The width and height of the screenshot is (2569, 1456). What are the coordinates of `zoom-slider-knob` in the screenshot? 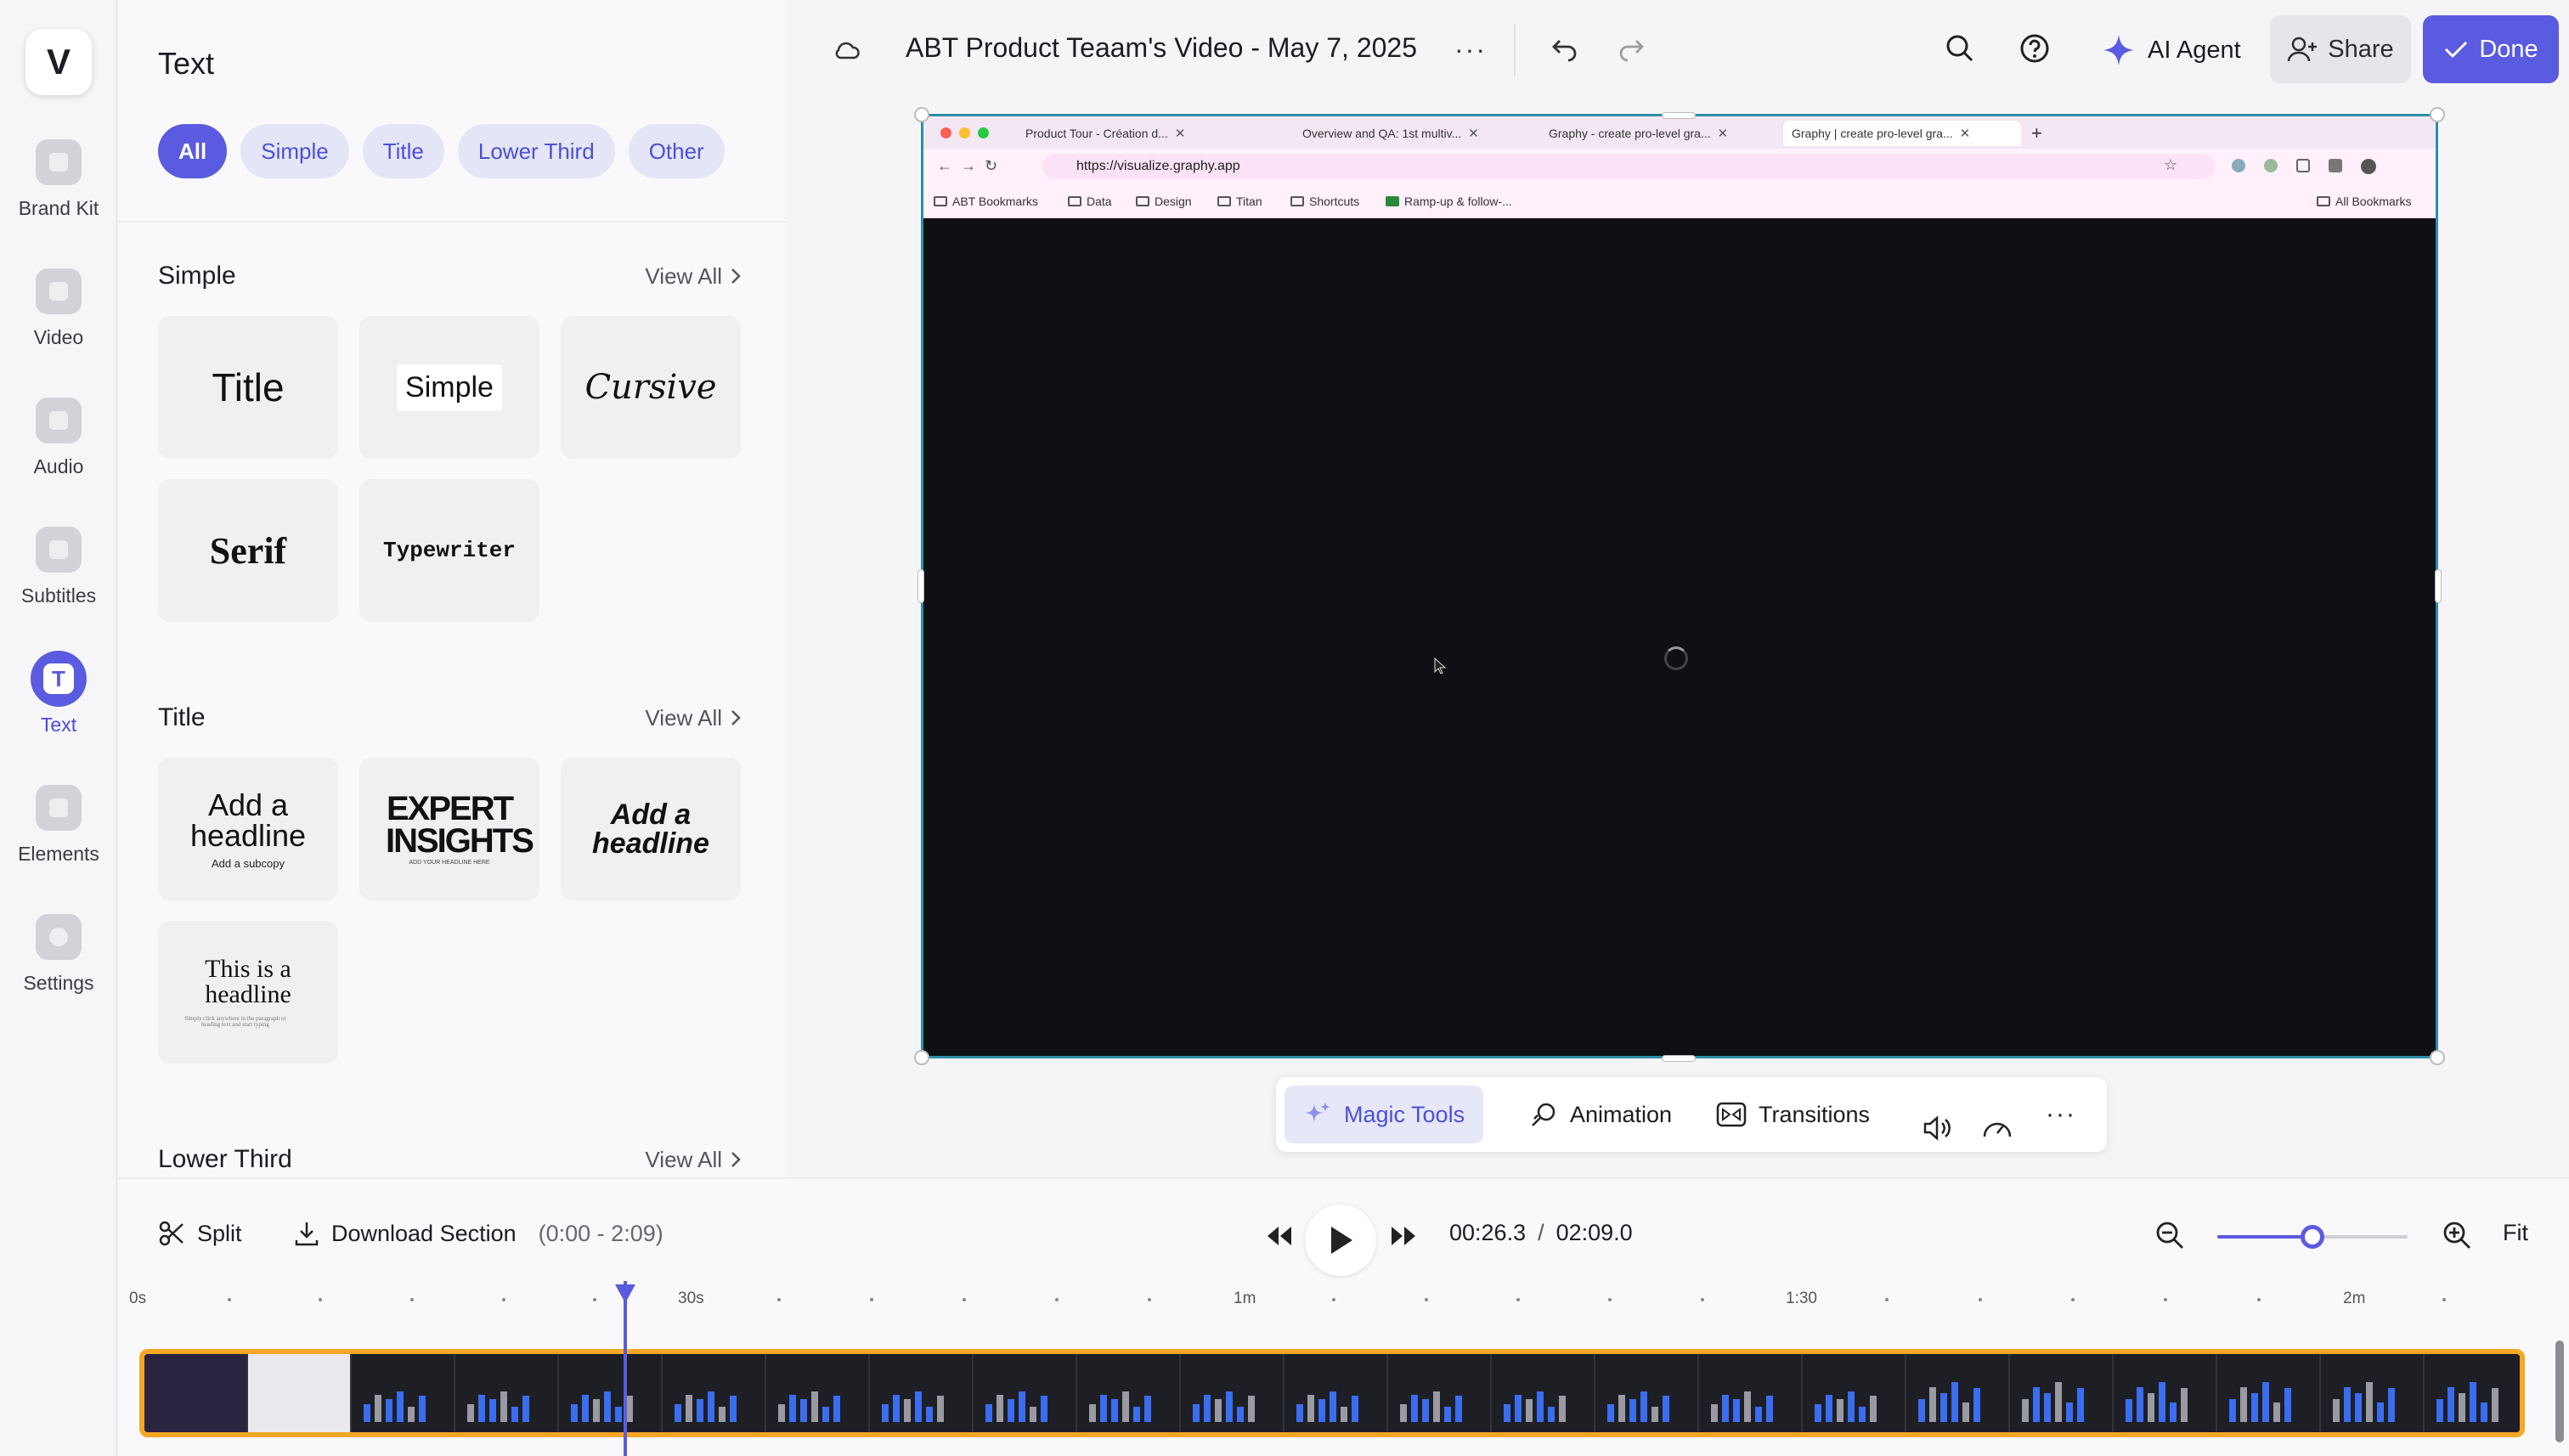 It's located at (2313, 1237).